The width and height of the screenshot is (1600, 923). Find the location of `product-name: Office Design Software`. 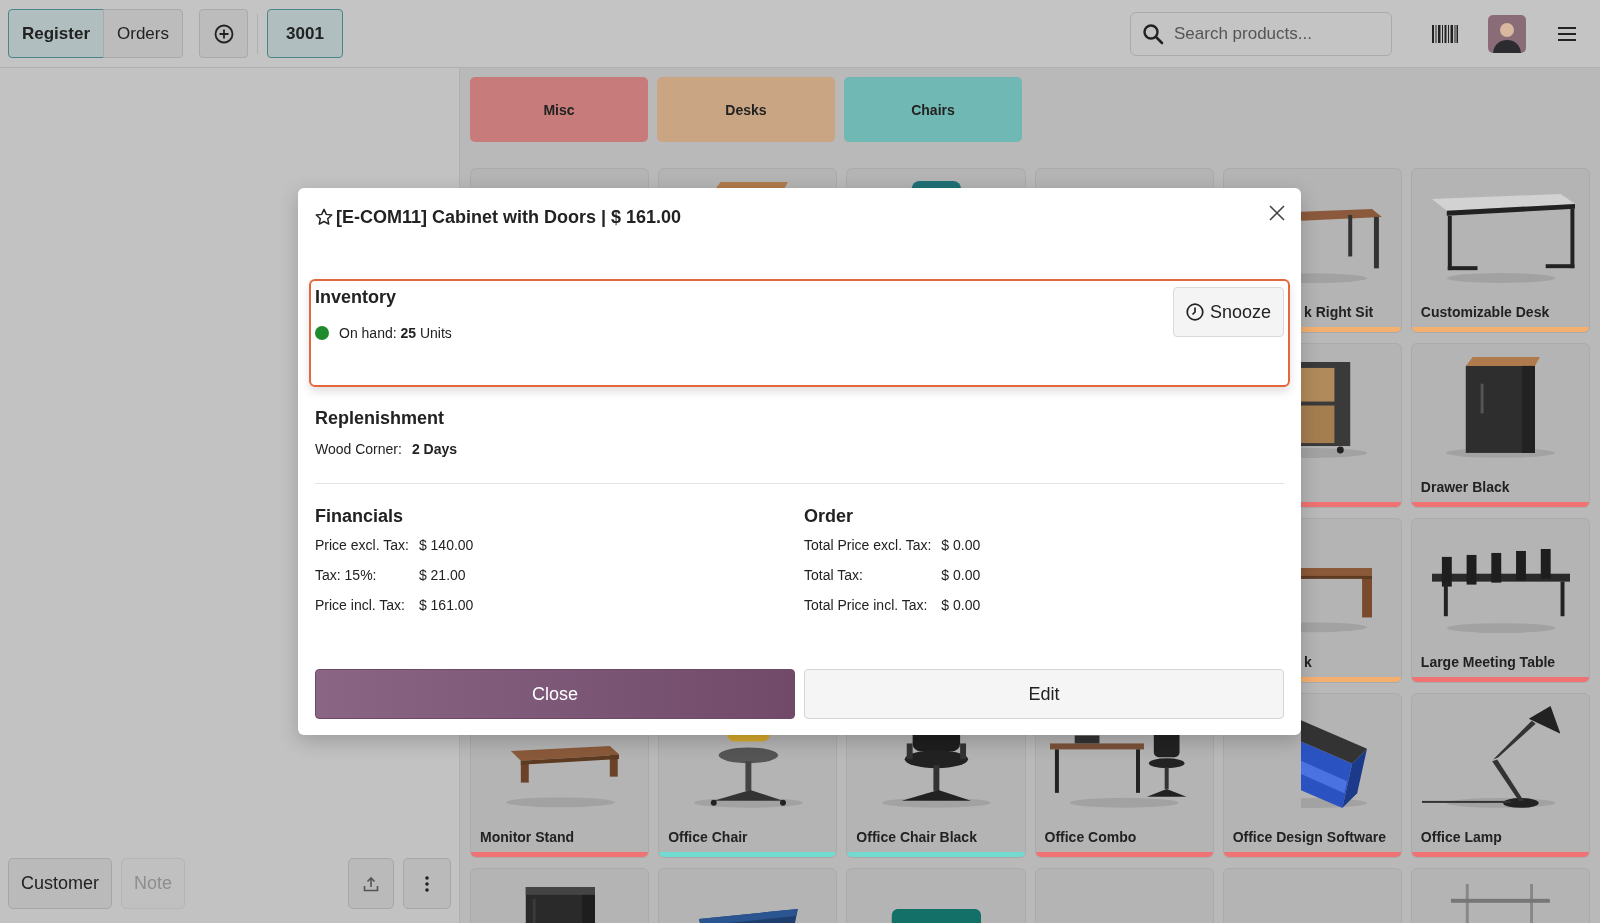

product-name: Office Design Software is located at coordinates (1309, 837).